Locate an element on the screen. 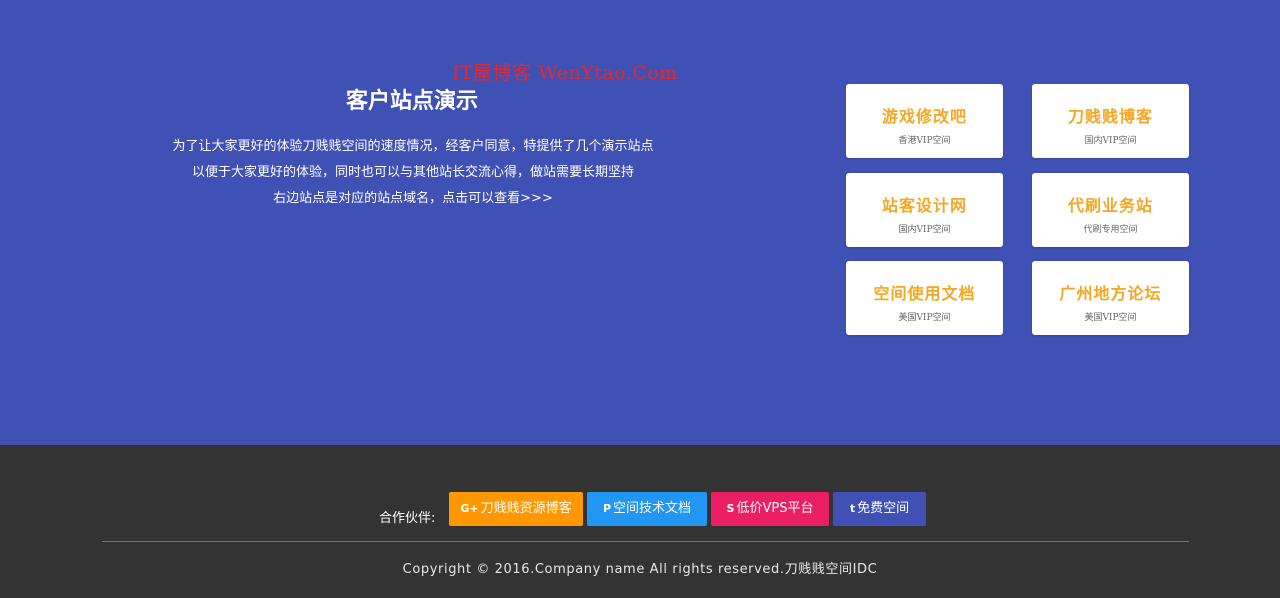 The image size is (1280, 598). watermark-text: IT屋博客 WenYtao.Com is located at coordinates (565, 73).